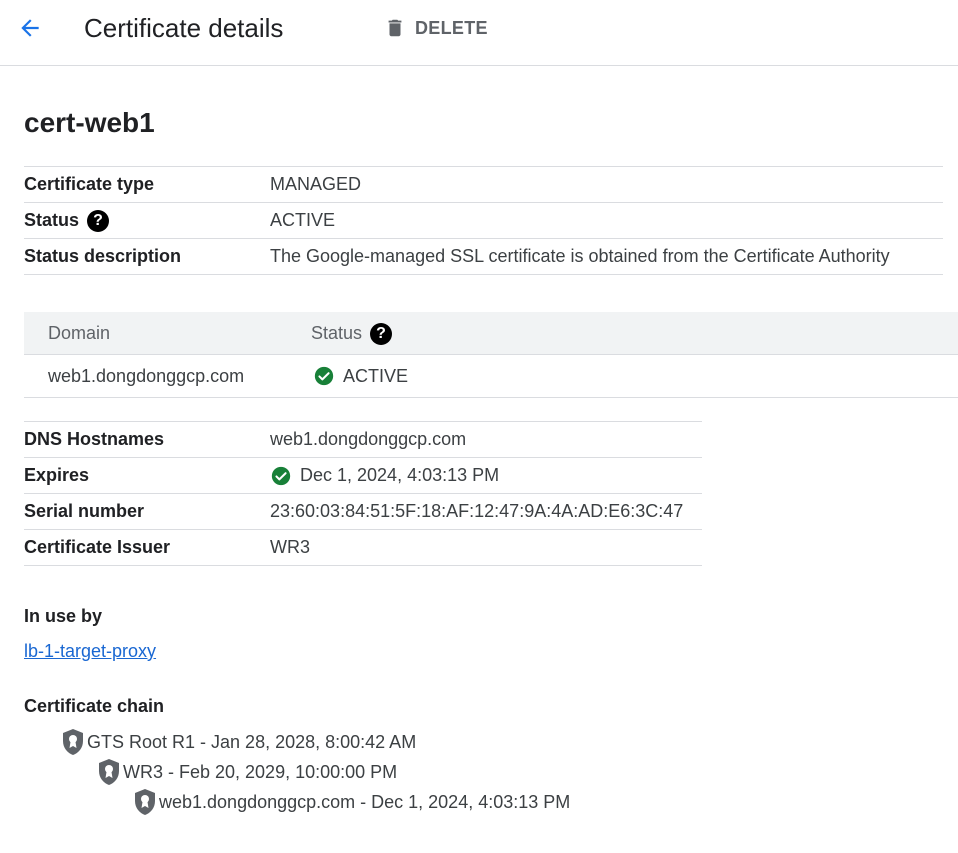  What do you see at coordinates (97, 547) in the screenshot?
I see `details-key: Certificate Issuer` at bounding box center [97, 547].